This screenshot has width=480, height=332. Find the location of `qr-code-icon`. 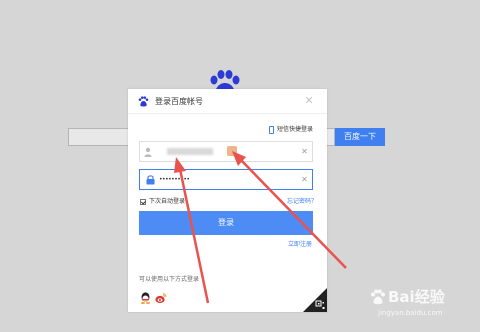

qr-code-icon is located at coordinates (315, 300).